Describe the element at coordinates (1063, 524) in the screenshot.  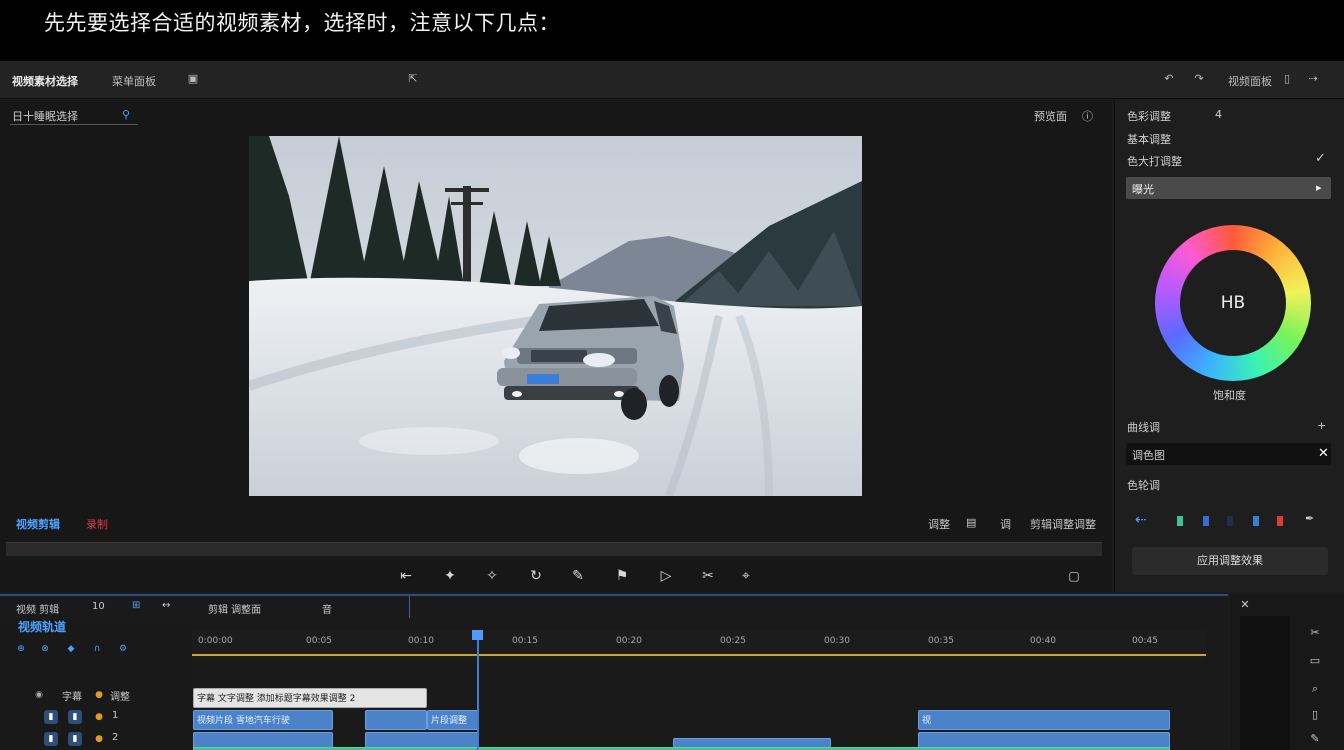
I see `preview-option-4: 剪辑调整调整` at that location.